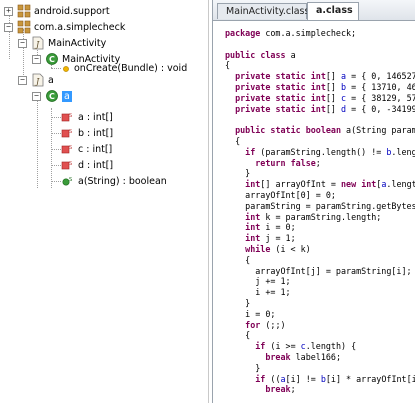  I want to click on tab-label: MainActivity.class, so click(268, 11).